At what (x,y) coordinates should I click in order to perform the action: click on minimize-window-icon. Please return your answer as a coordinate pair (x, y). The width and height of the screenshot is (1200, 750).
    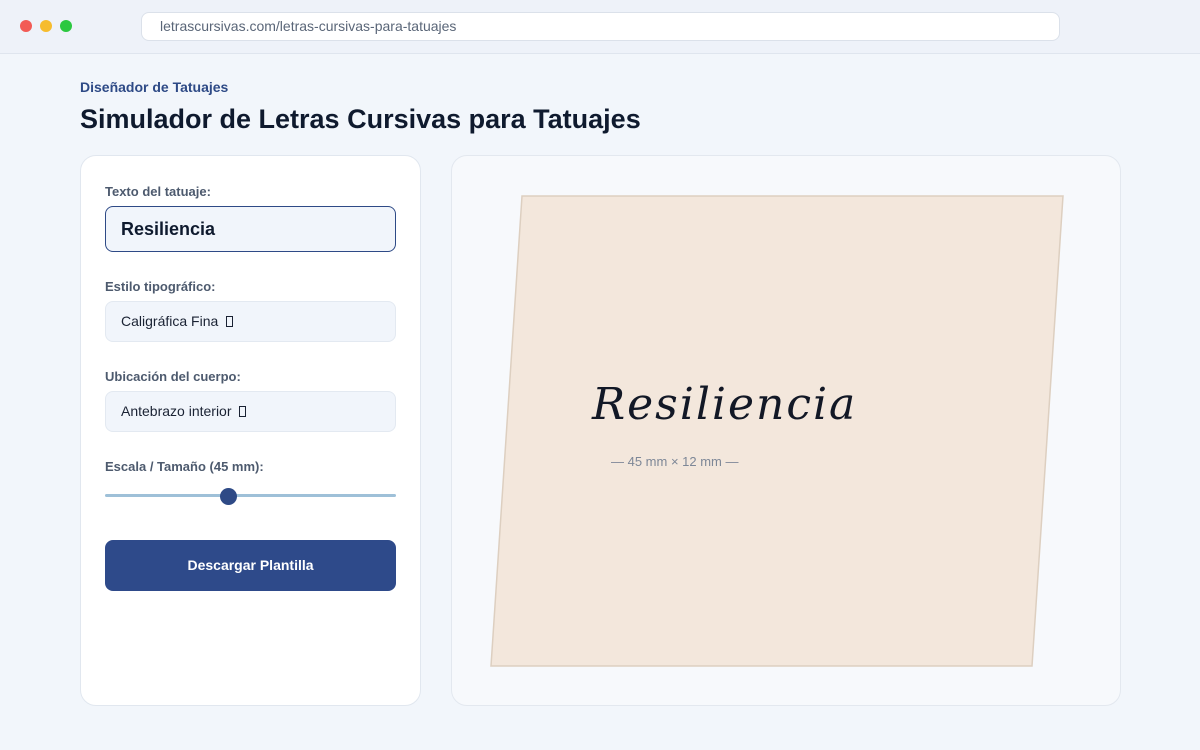
    Looking at the image, I should click on (46, 26).